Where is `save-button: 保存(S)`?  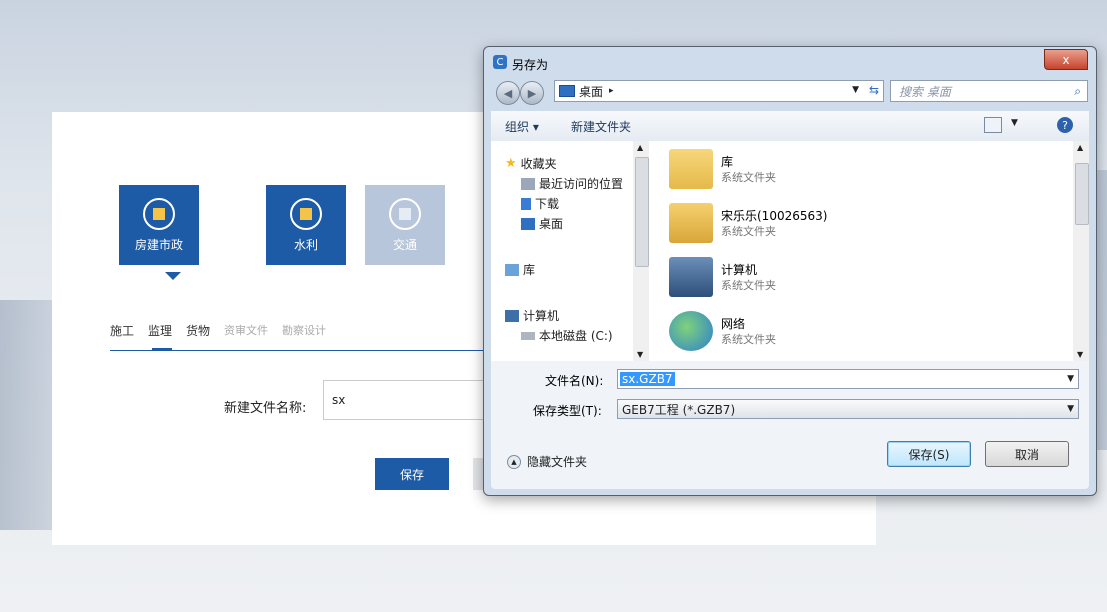
save-button: 保存(S) is located at coordinates (929, 454).